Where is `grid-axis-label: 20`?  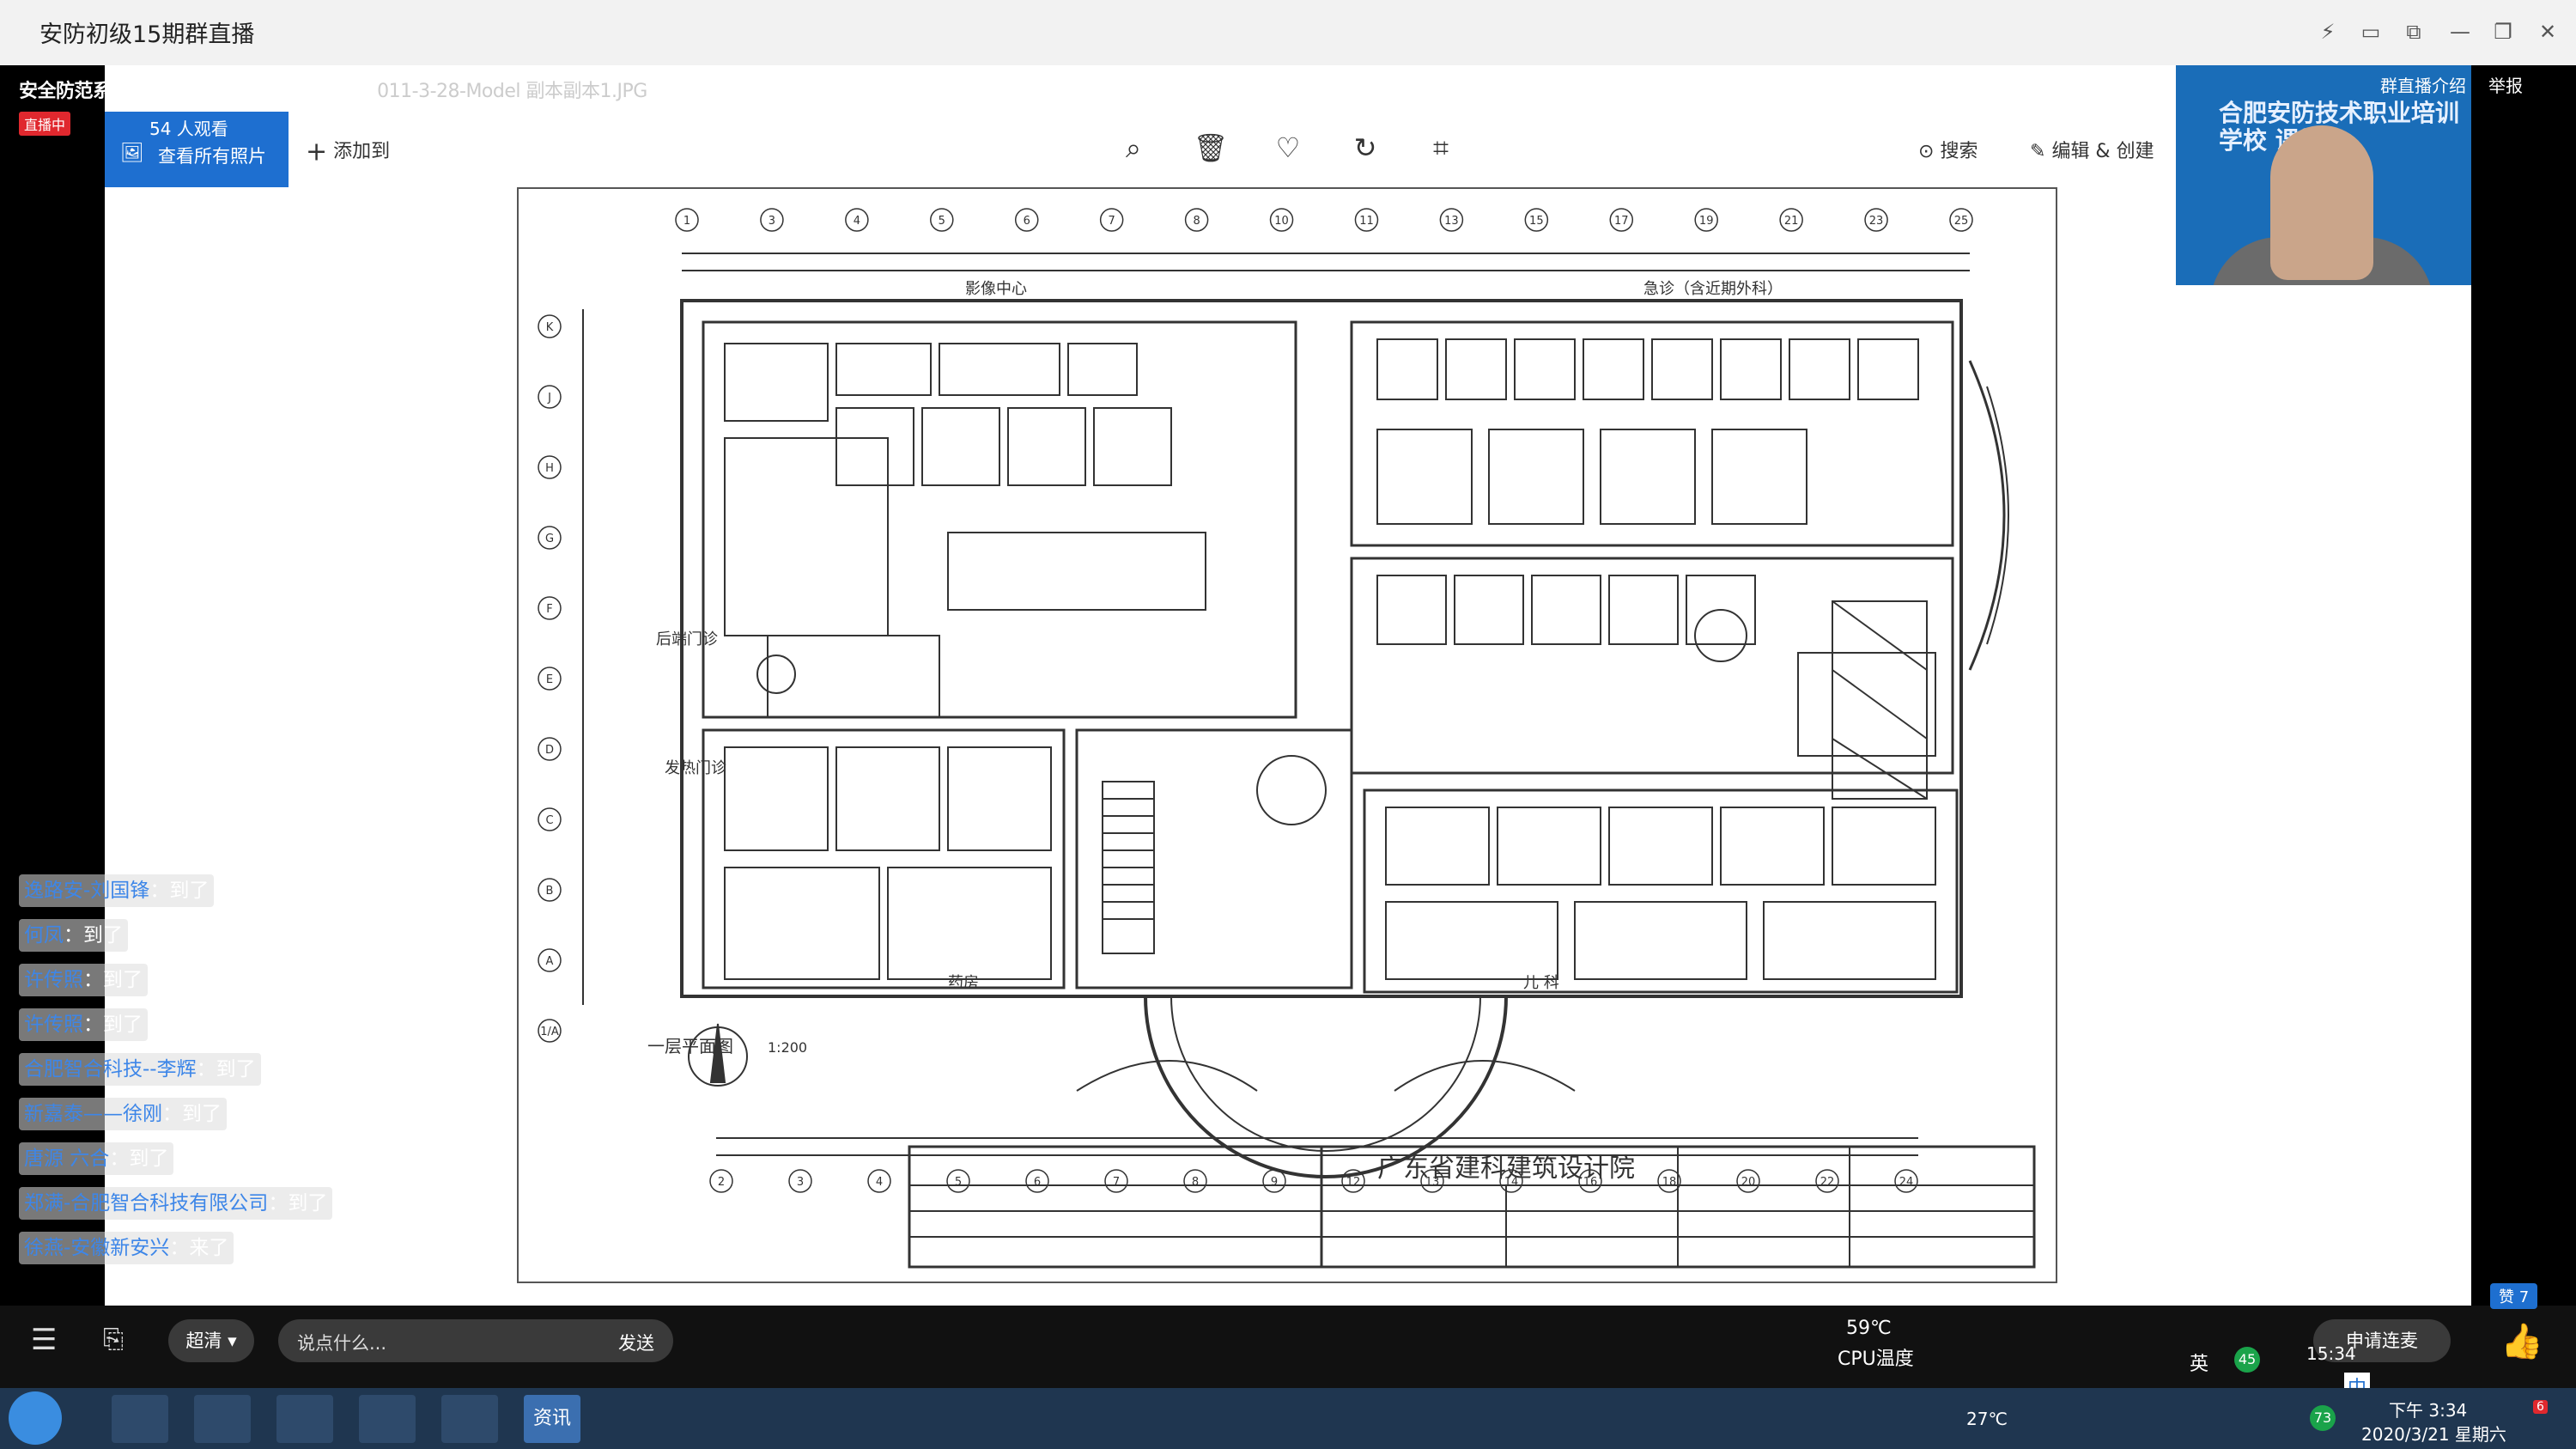
grid-axis-label: 20 is located at coordinates (1748, 1182).